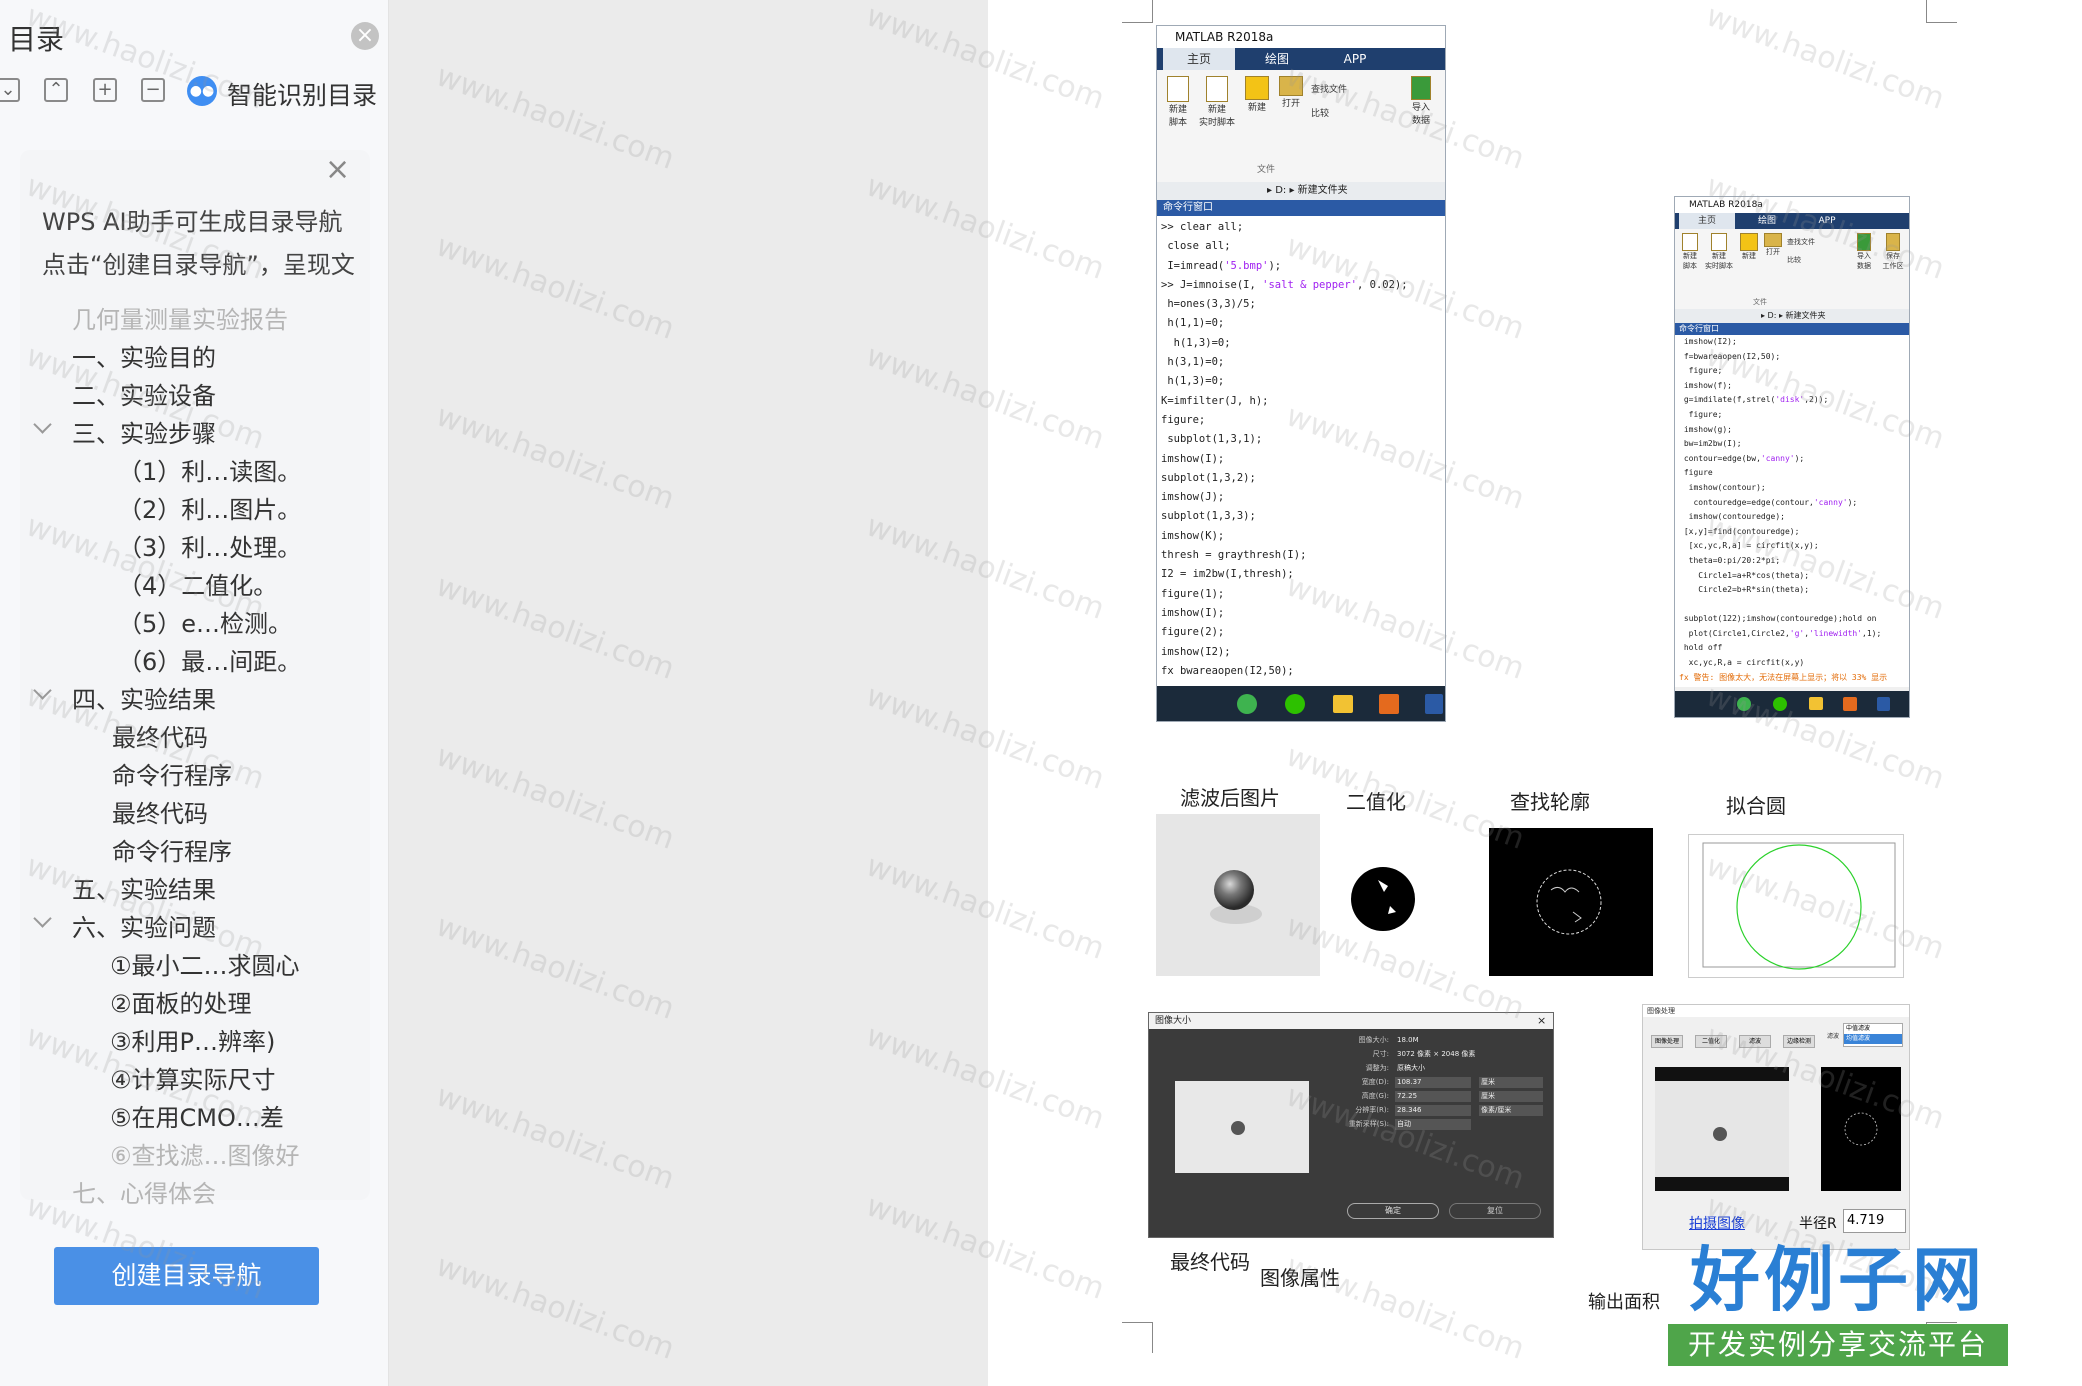  I want to click on filtered-image, so click(1238, 895).